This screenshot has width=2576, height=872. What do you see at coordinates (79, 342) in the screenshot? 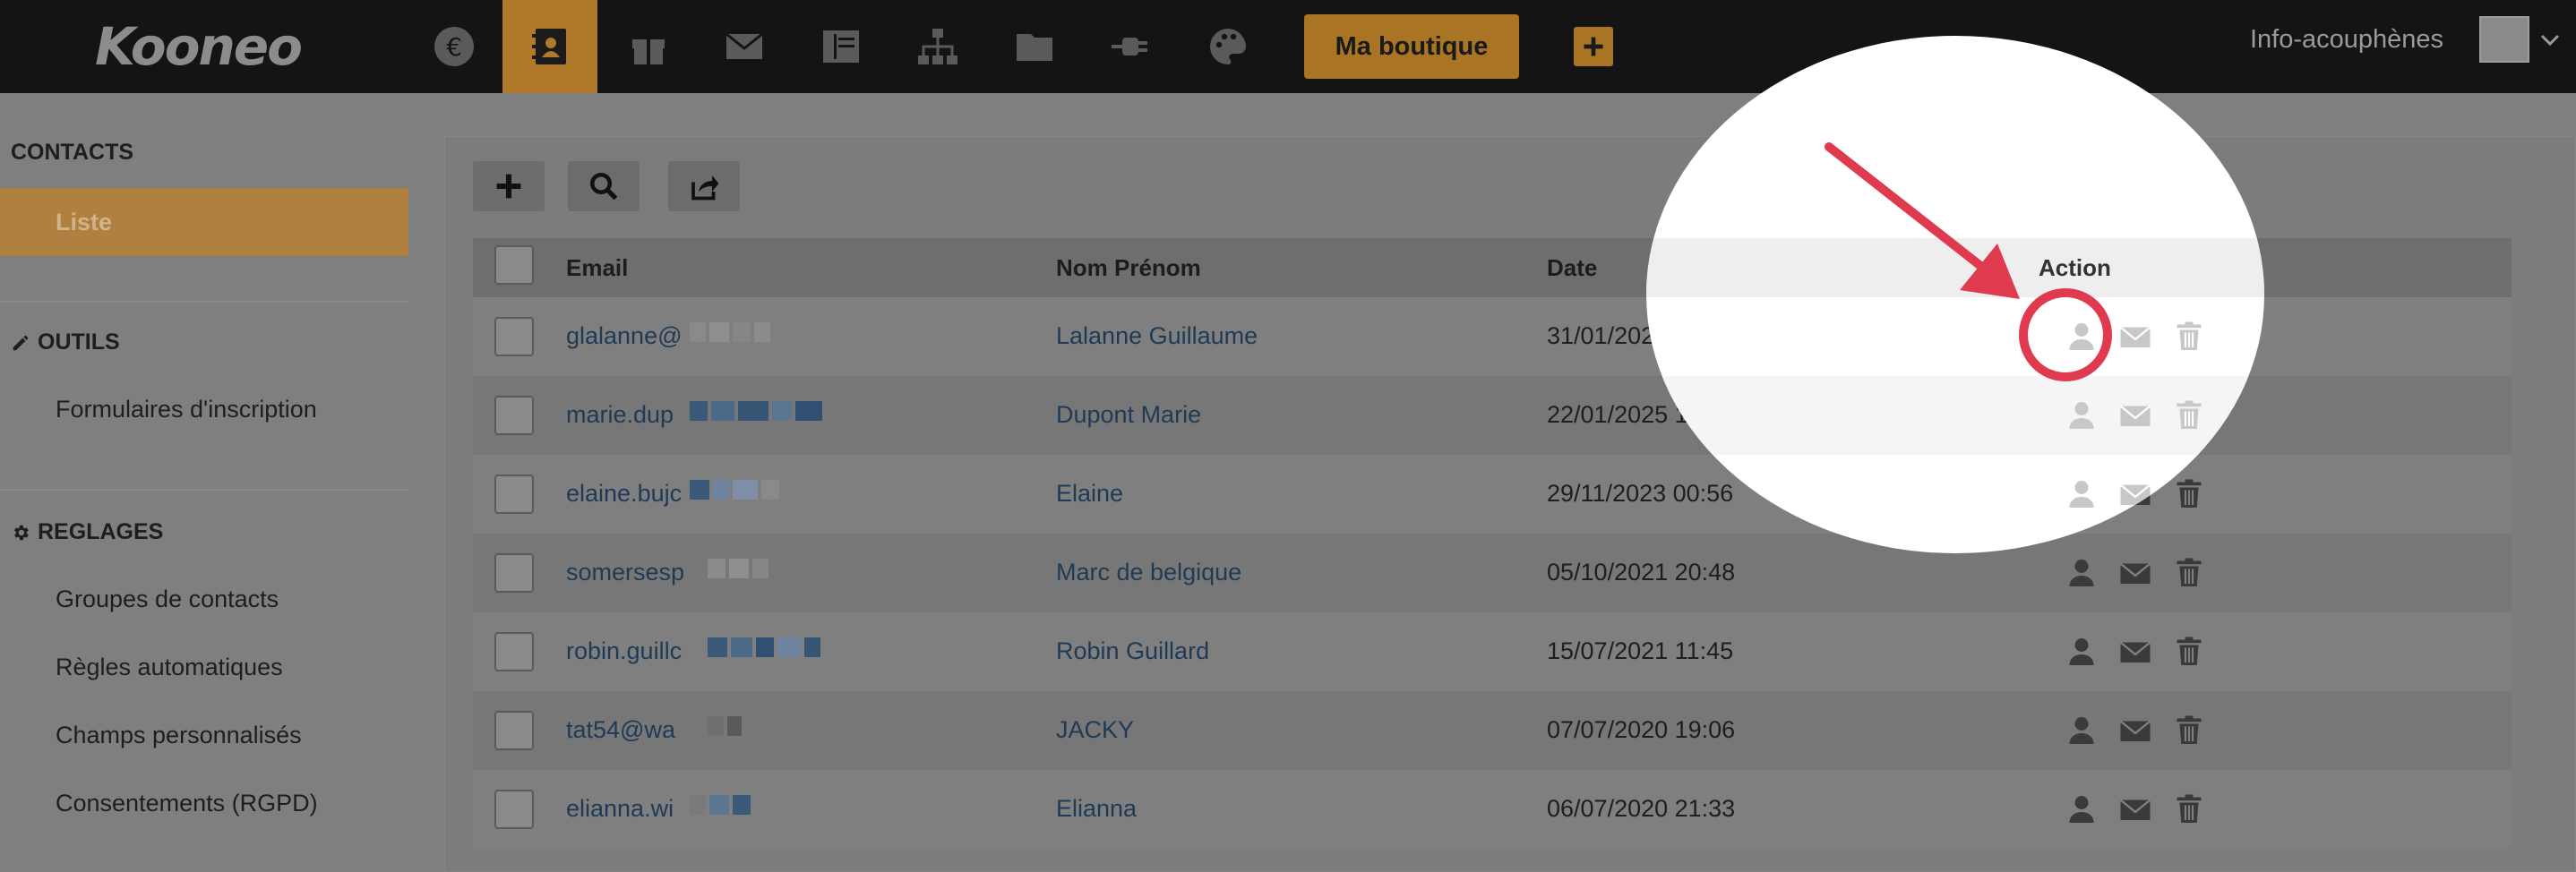
I see `tools-heading-label: OUTILS` at bounding box center [79, 342].